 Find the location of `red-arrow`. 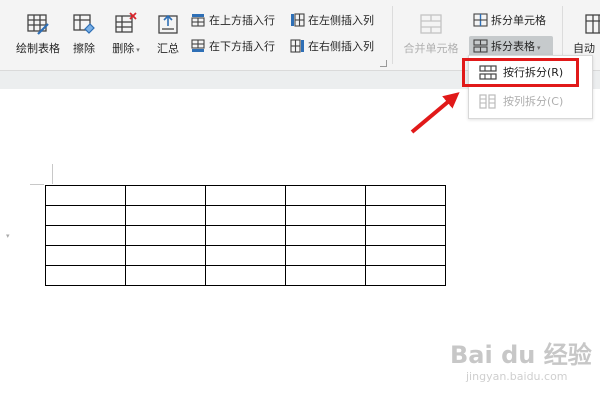

red-arrow is located at coordinates (435, 113).